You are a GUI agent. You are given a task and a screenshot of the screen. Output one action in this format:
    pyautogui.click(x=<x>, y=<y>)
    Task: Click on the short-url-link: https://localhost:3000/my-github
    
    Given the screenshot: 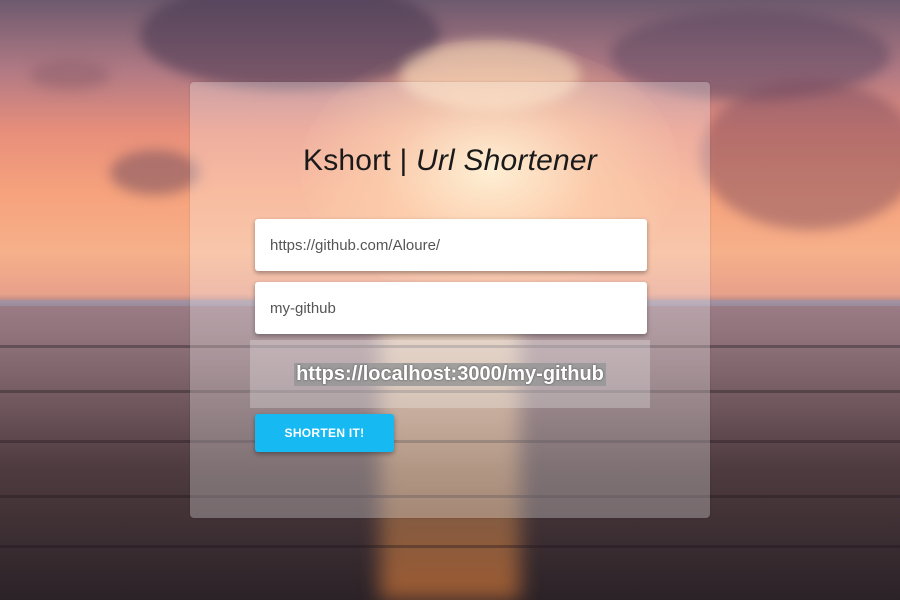 What is the action you would take?
    pyautogui.click(x=450, y=374)
    